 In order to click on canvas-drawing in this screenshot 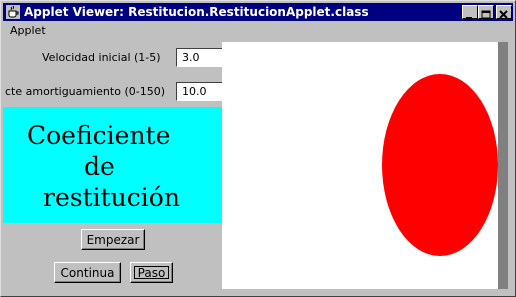, I will do `click(440, 165)`.